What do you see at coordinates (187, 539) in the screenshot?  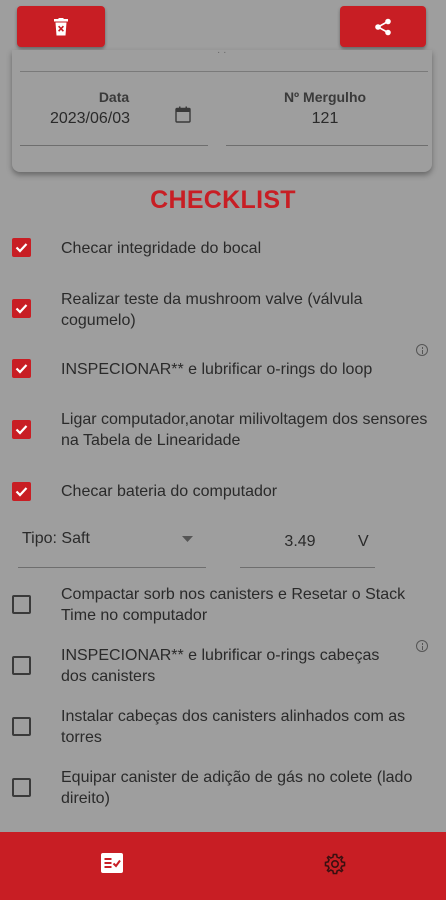 I see `dropdown-arrow-icon` at bounding box center [187, 539].